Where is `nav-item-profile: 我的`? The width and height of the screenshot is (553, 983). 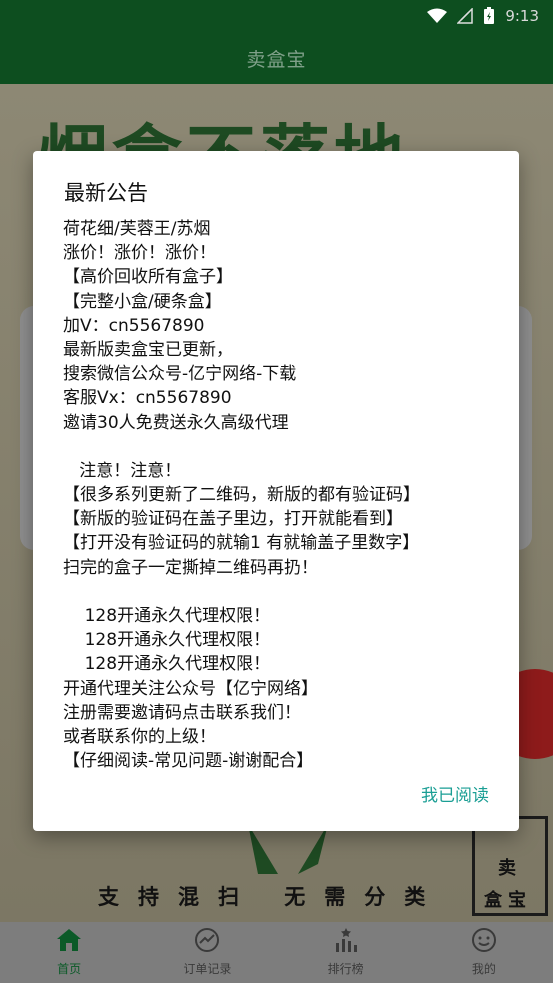
nav-item-profile: 我的 is located at coordinates (484, 952).